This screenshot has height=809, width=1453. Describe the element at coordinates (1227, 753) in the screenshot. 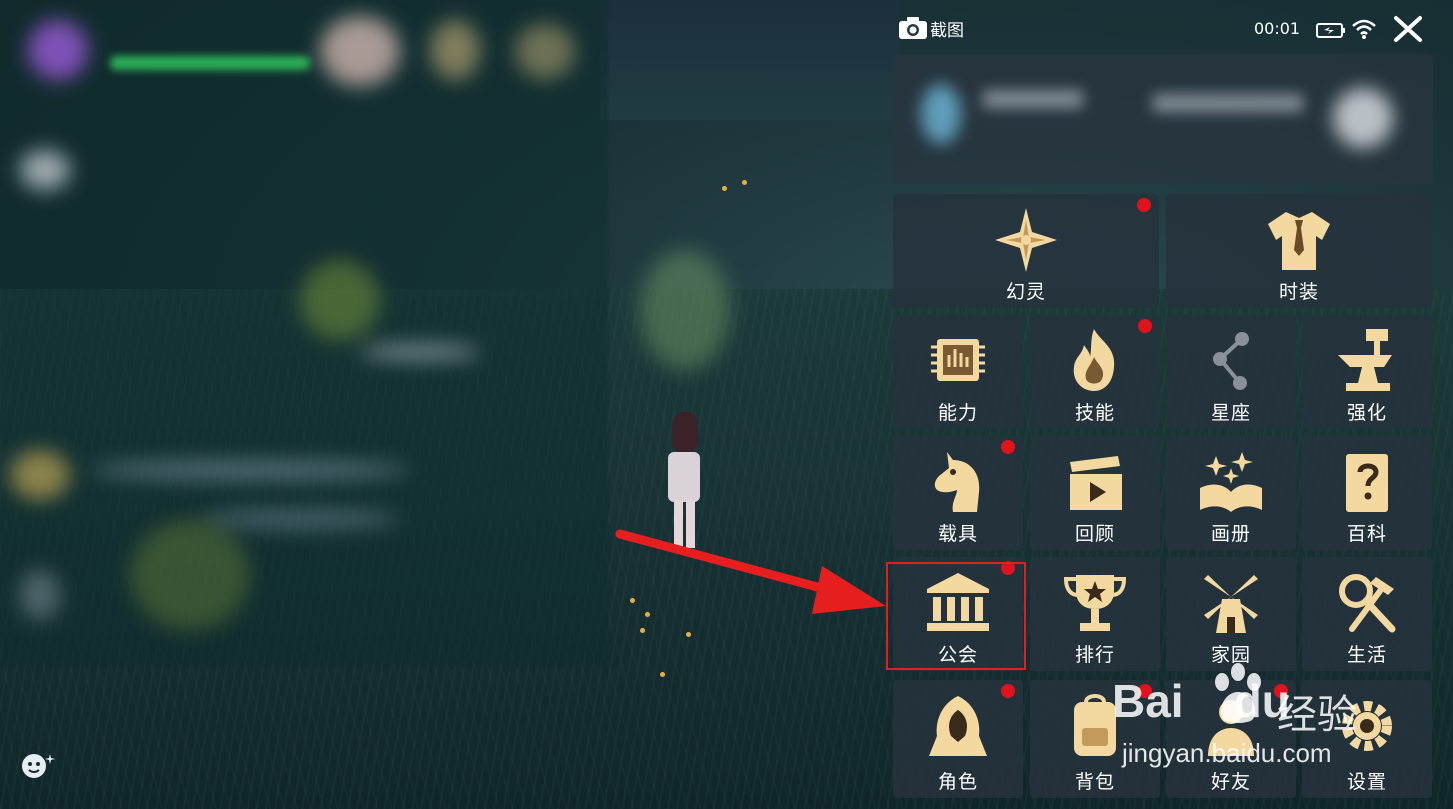

I see `watermark-url: jingyan.baidu.com` at that location.